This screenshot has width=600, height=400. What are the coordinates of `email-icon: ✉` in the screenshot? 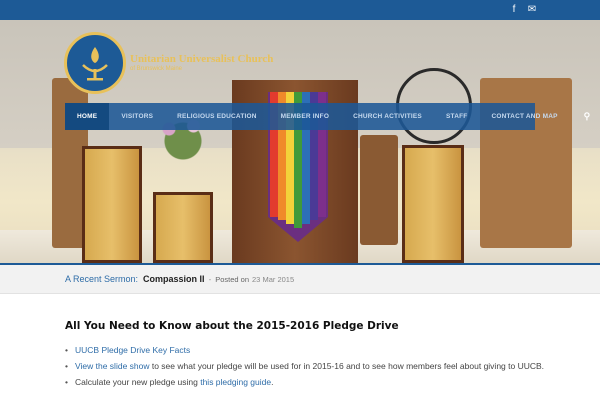 It's located at (532, 10).